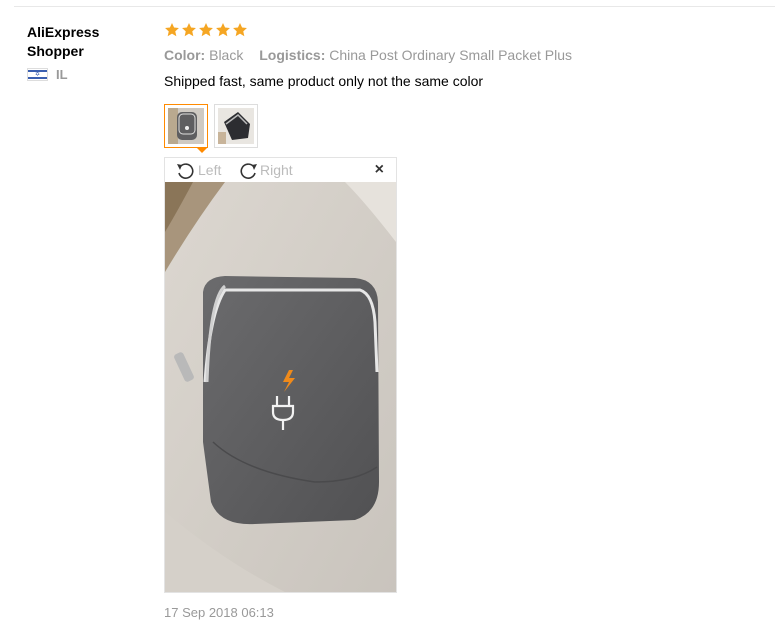 The width and height of the screenshot is (775, 632). Describe the element at coordinates (248, 171) in the screenshot. I see `rotate-right-icon` at that location.